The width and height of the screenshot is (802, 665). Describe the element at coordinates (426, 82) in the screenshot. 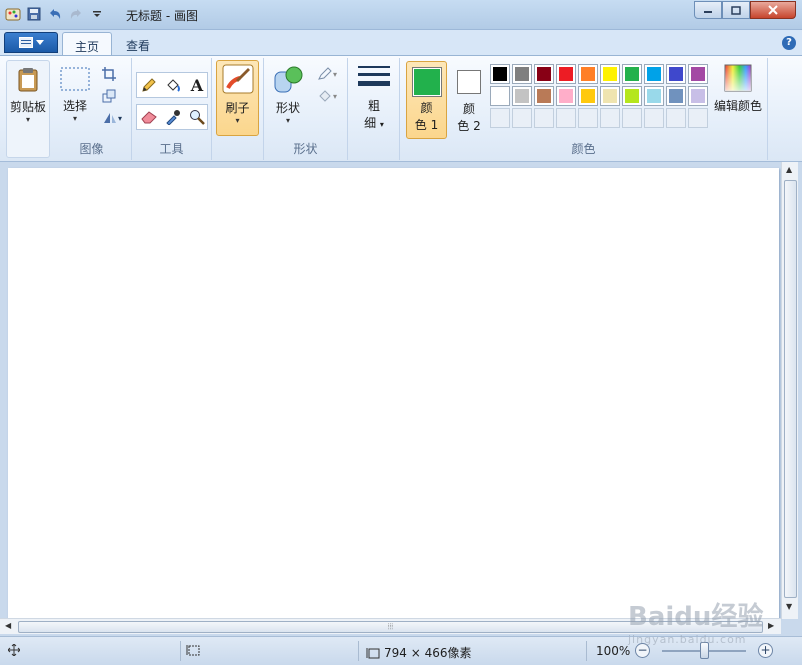

I see `color1-swatch` at that location.